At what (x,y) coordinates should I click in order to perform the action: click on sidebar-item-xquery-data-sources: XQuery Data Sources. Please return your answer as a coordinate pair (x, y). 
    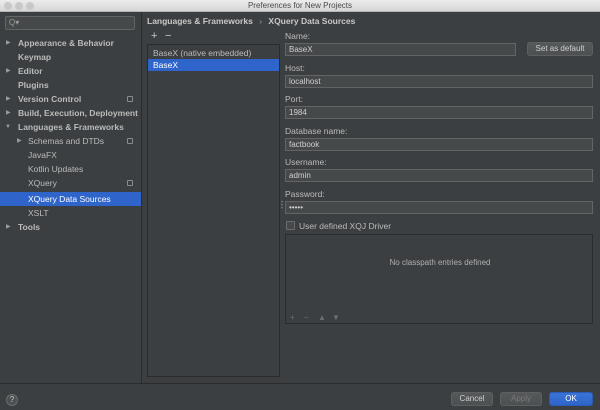
    Looking at the image, I should click on (70, 199).